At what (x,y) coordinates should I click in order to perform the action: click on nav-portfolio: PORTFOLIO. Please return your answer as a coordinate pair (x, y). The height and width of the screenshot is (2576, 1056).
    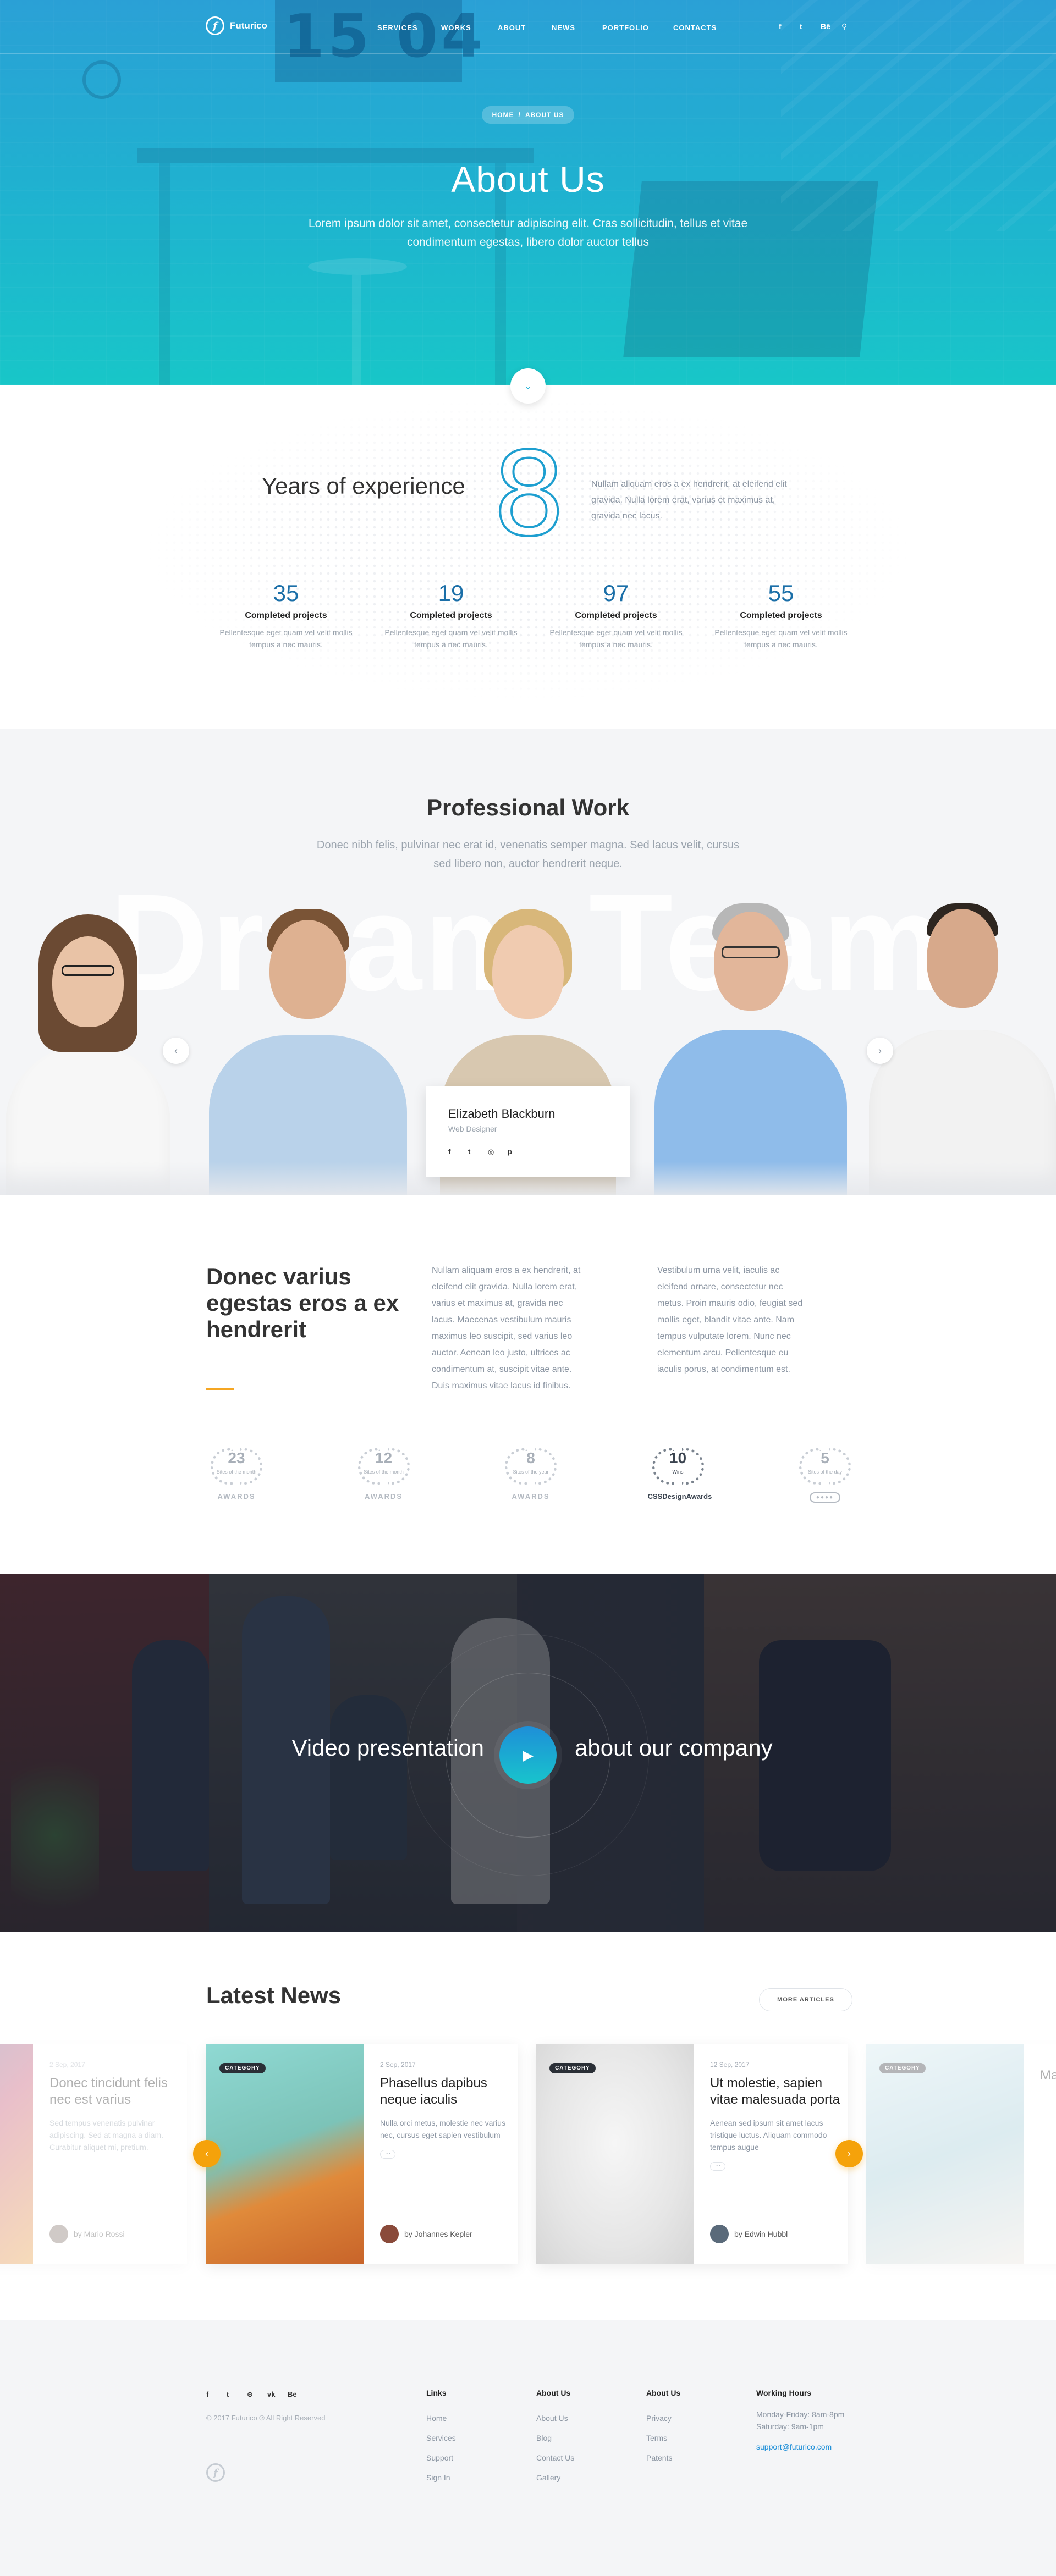
    Looking at the image, I should click on (637, 28).